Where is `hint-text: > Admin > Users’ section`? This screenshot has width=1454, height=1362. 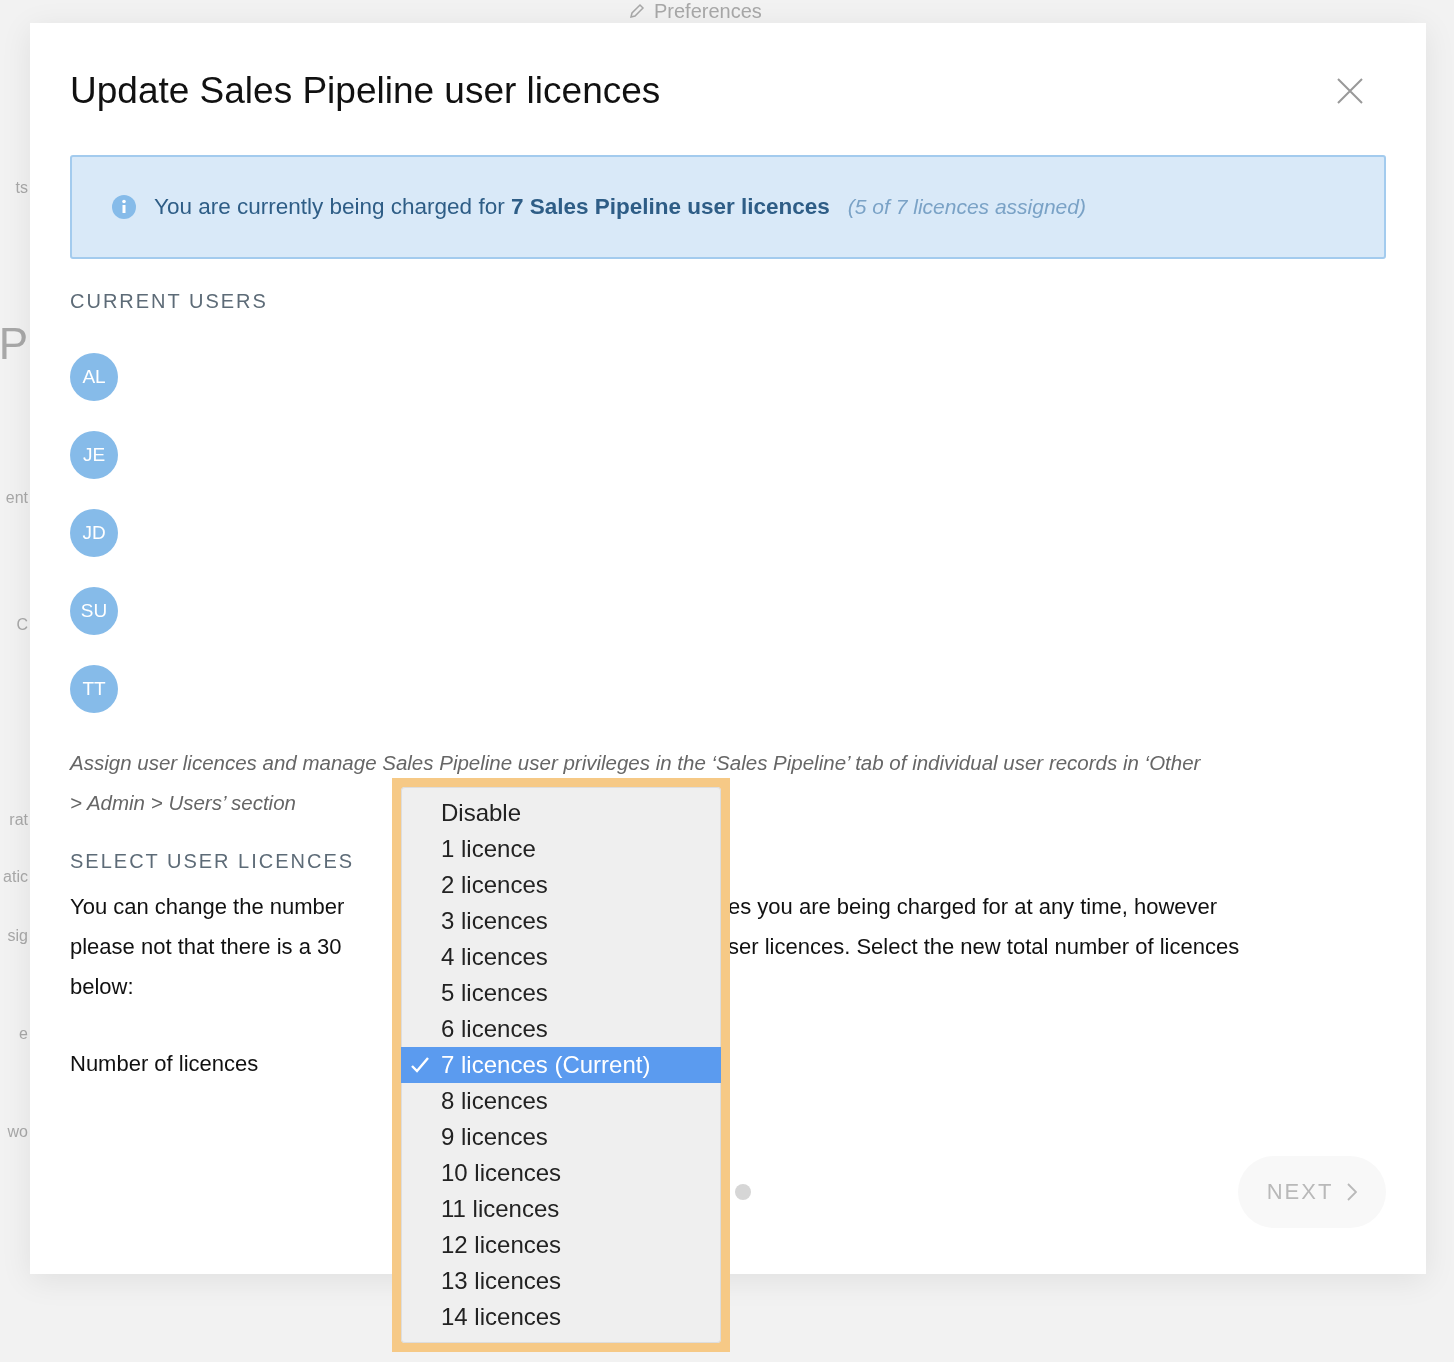 hint-text: > Admin > Users’ section is located at coordinates (183, 803).